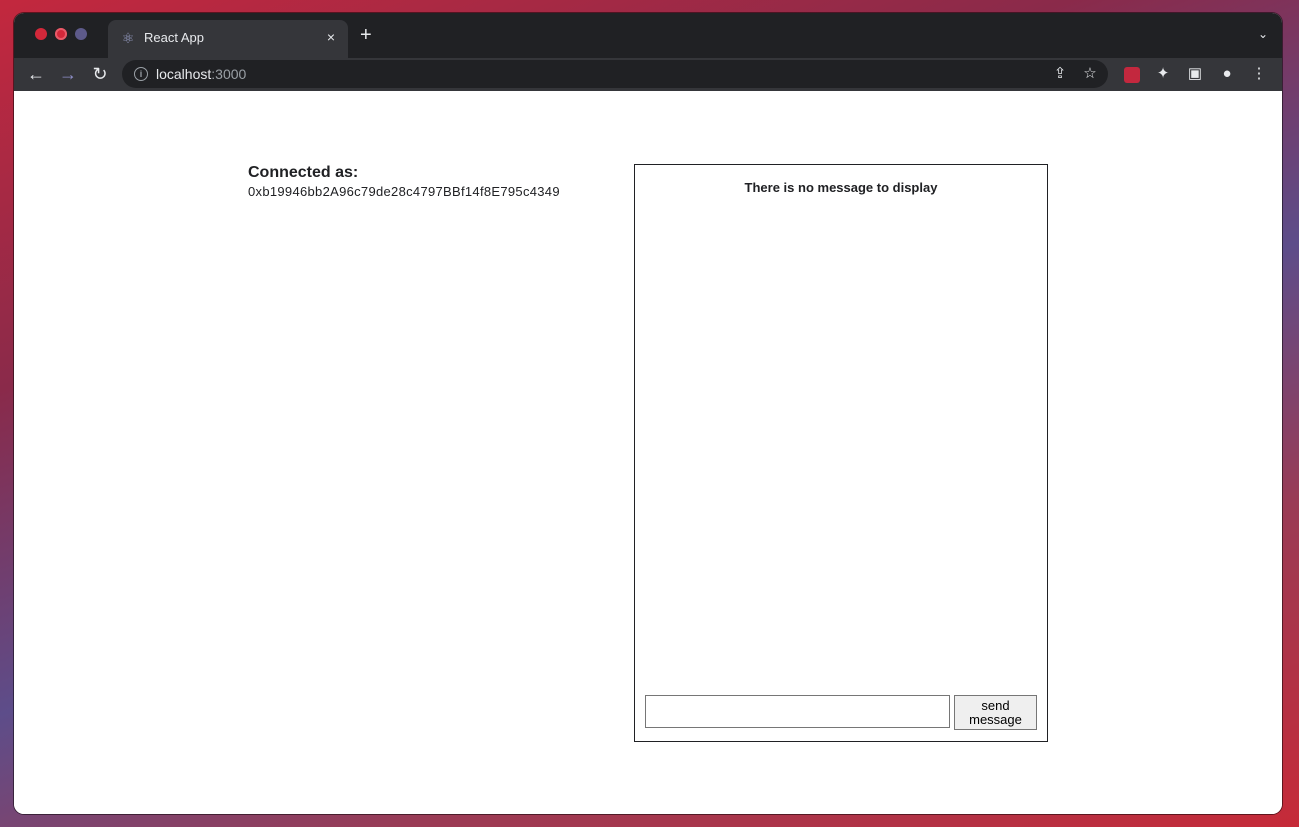 Image resolution: width=1299 pixels, height=827 pixels. Describe the element at coordinates (228, 39) in the screenshot. I see `tab-react-app: ⚛ React App ×` at that location.